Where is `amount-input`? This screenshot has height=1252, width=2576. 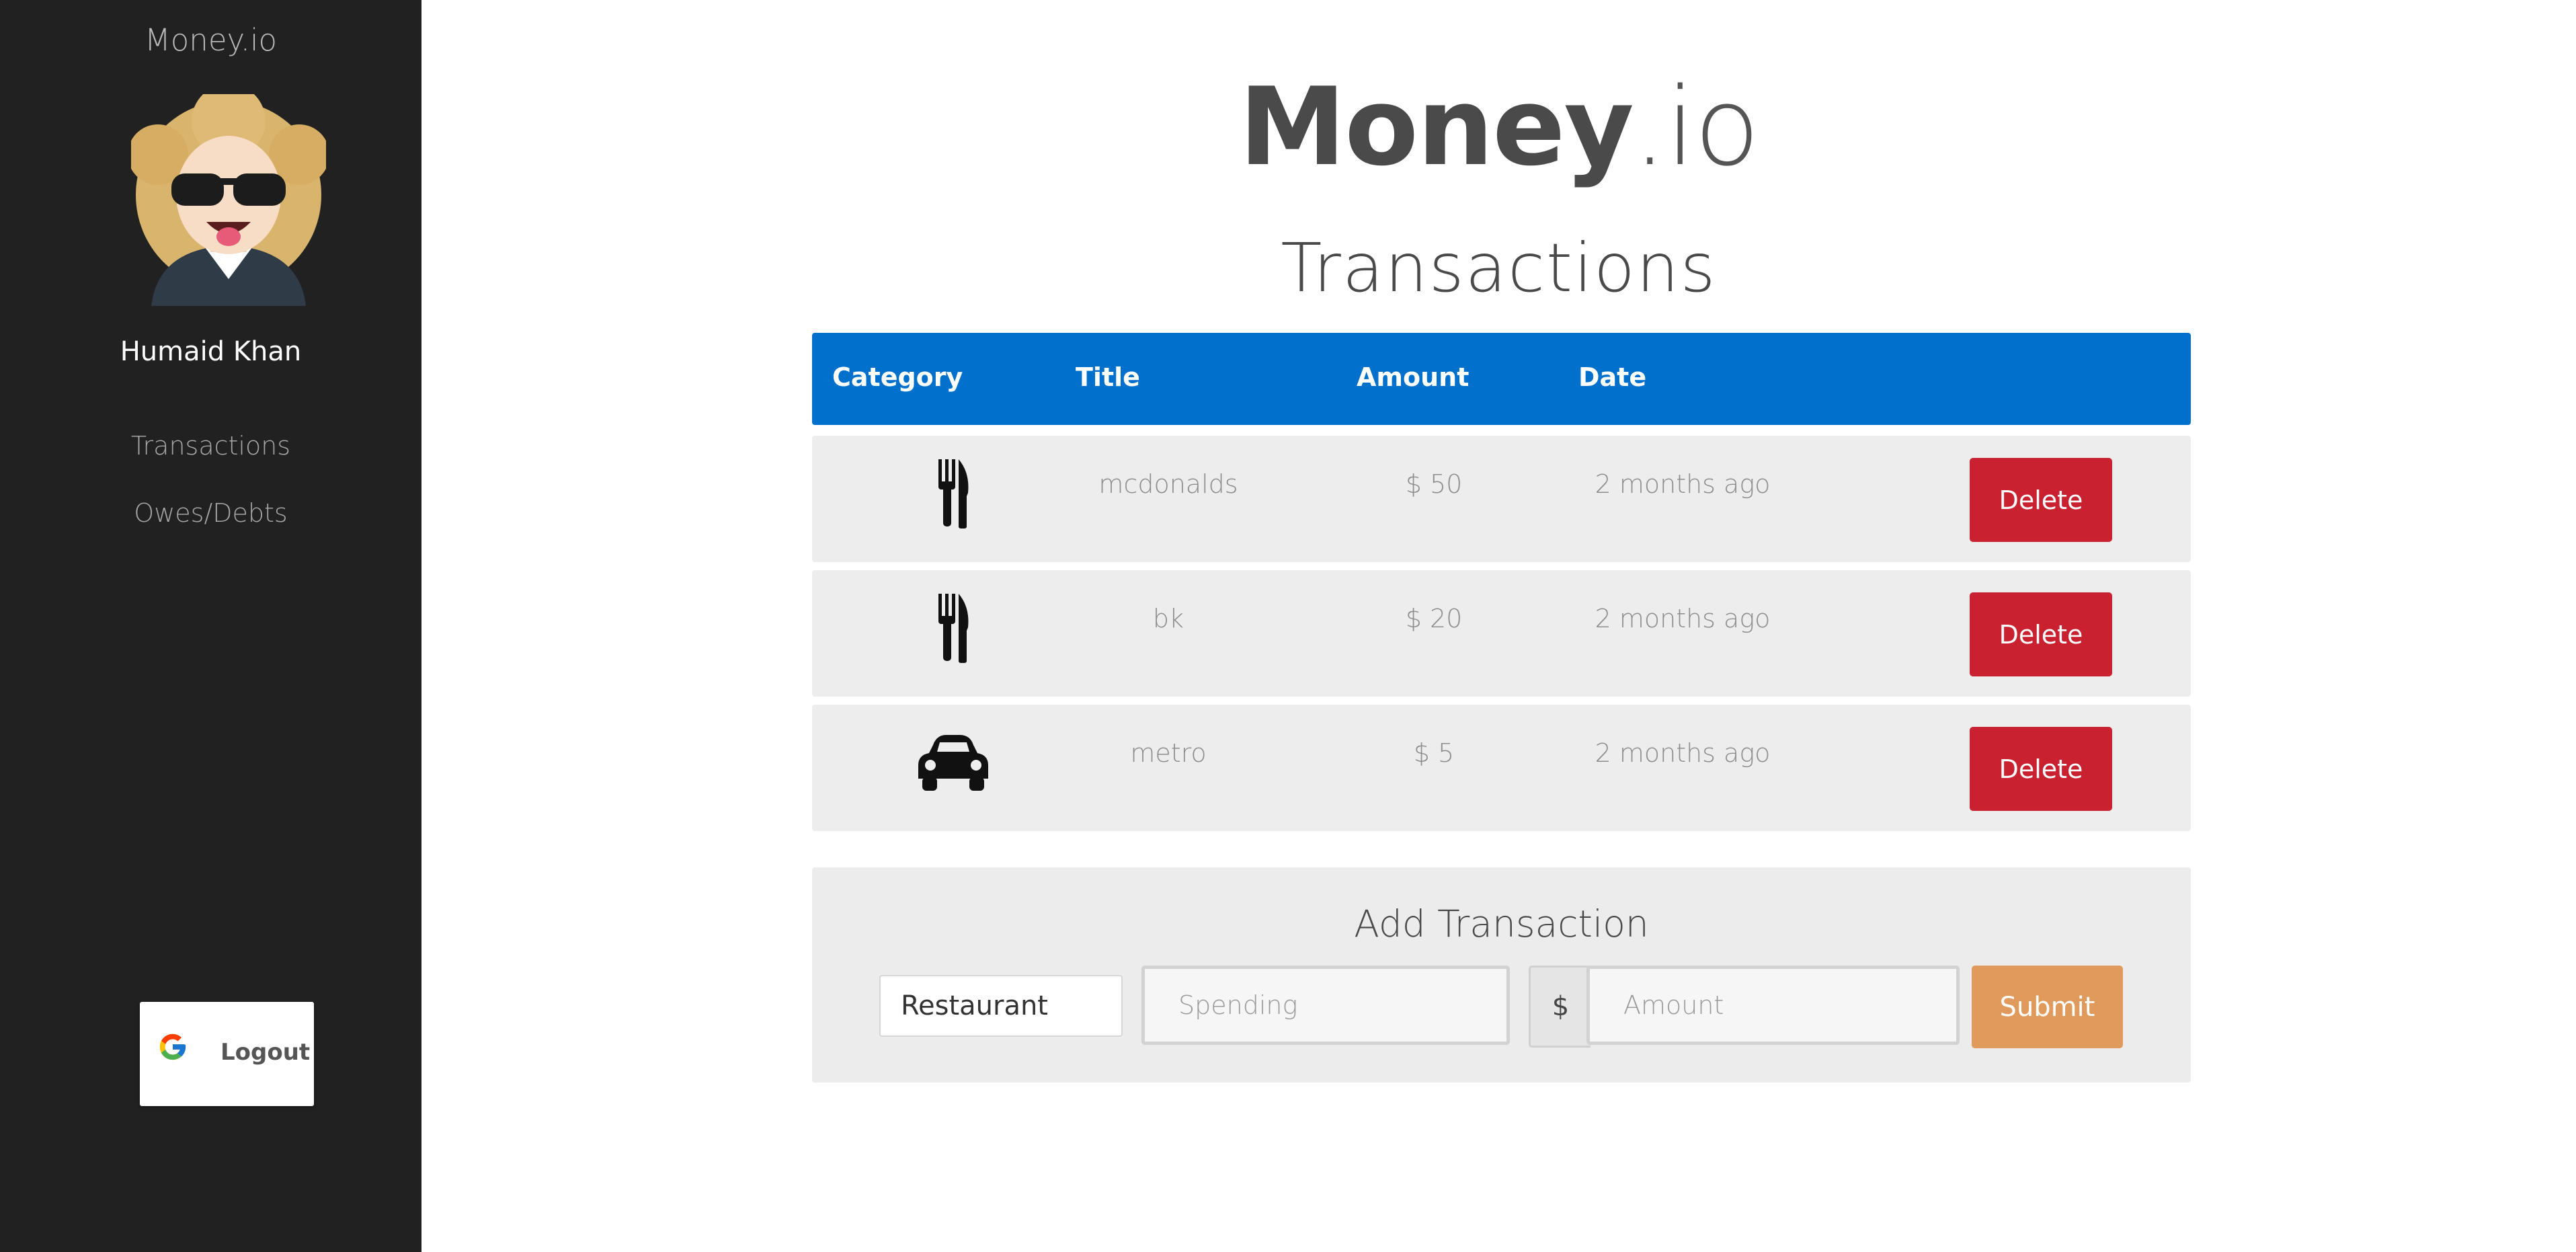
amount-input is located at coordinates (1773, 1005).